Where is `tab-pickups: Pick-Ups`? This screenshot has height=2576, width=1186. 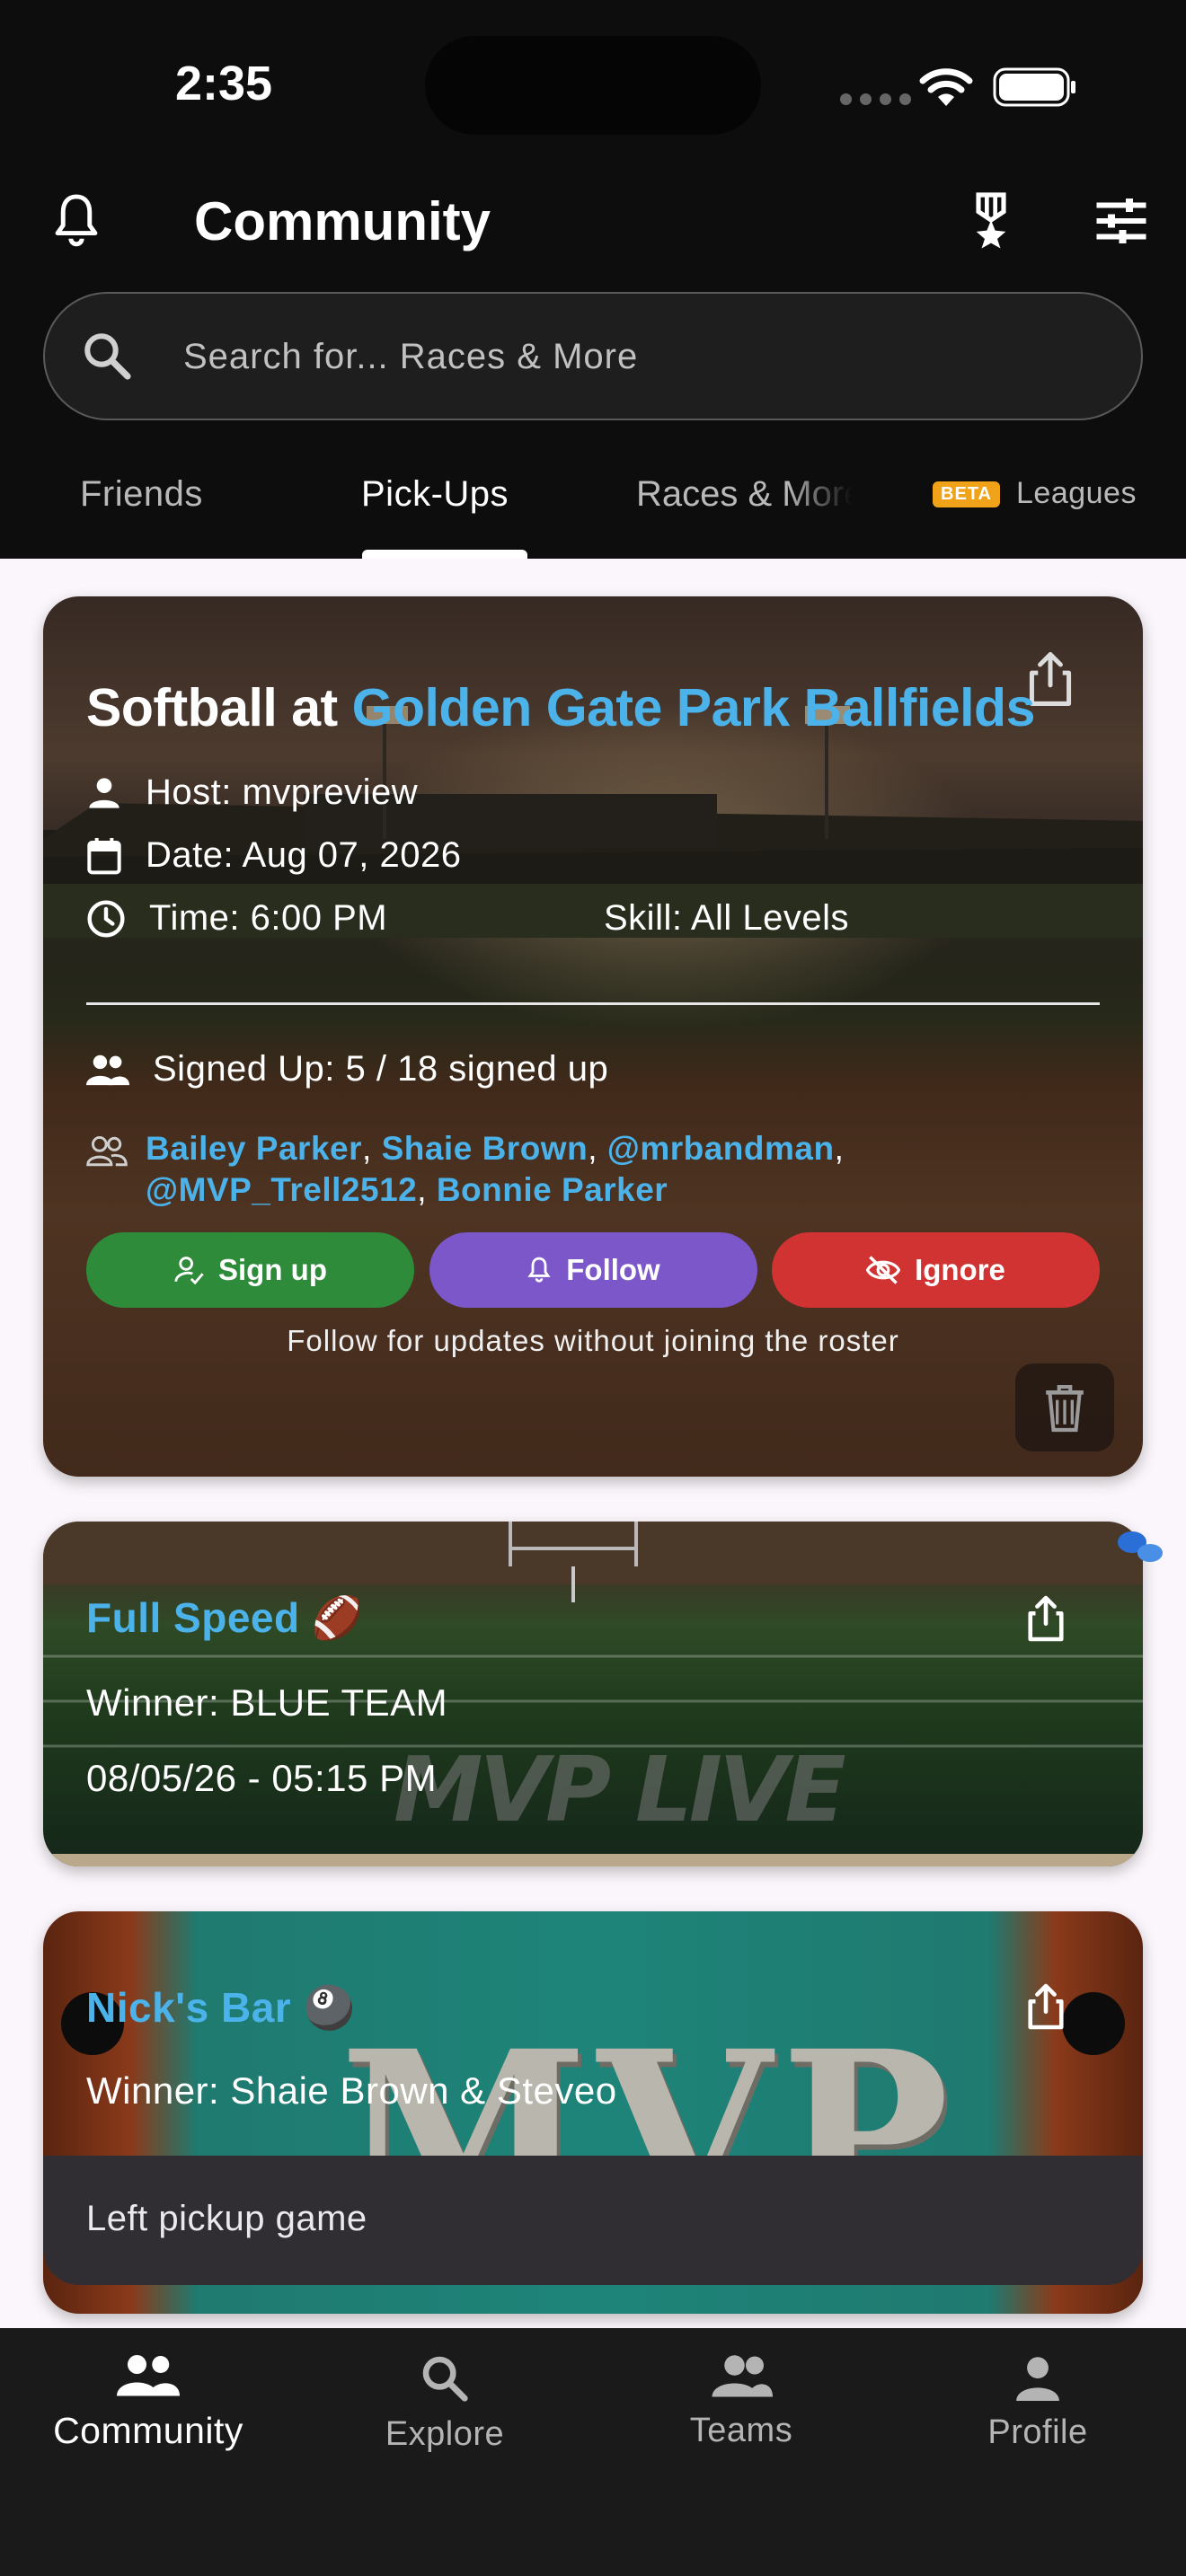
tab-pickups: Pick-Ups is located at coordinates (435, 494).